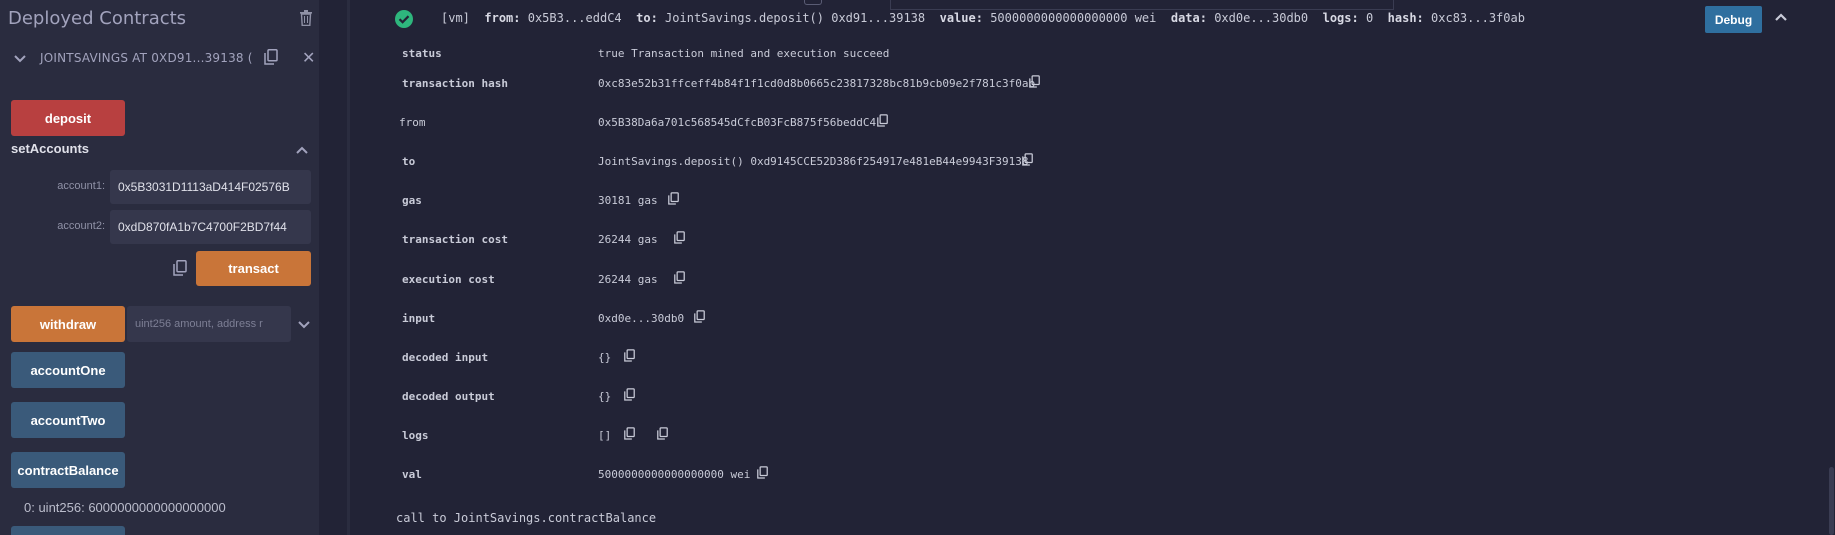  I want to click on row-key-to: to, so click(409, 161).